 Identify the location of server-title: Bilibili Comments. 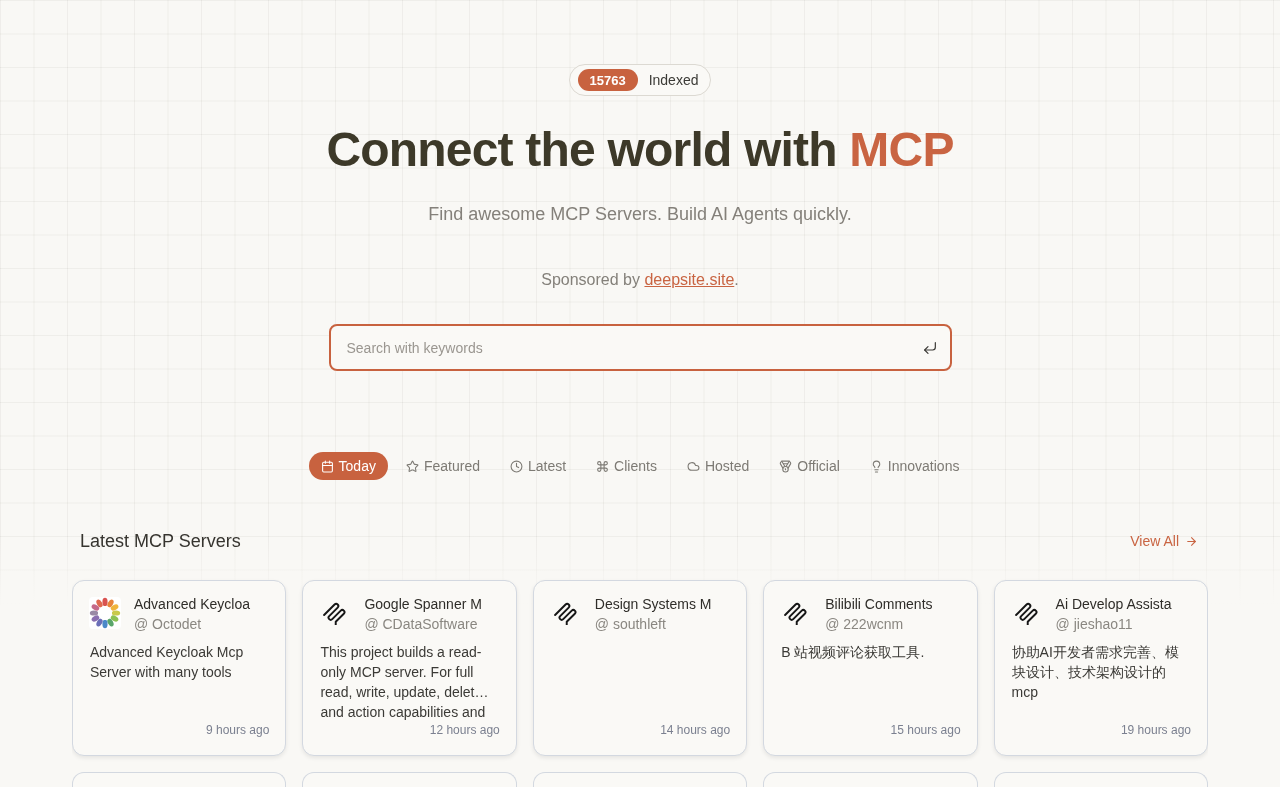
(879, 604).